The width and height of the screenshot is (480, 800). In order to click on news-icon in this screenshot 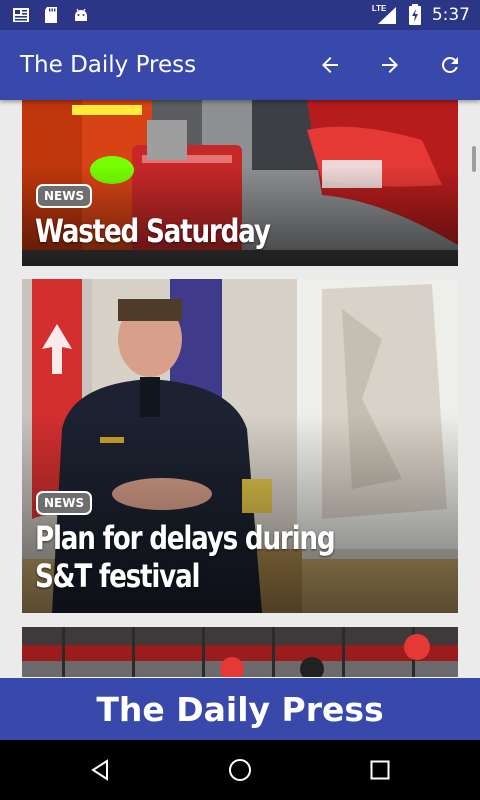, I will do `click(21, 15)`.